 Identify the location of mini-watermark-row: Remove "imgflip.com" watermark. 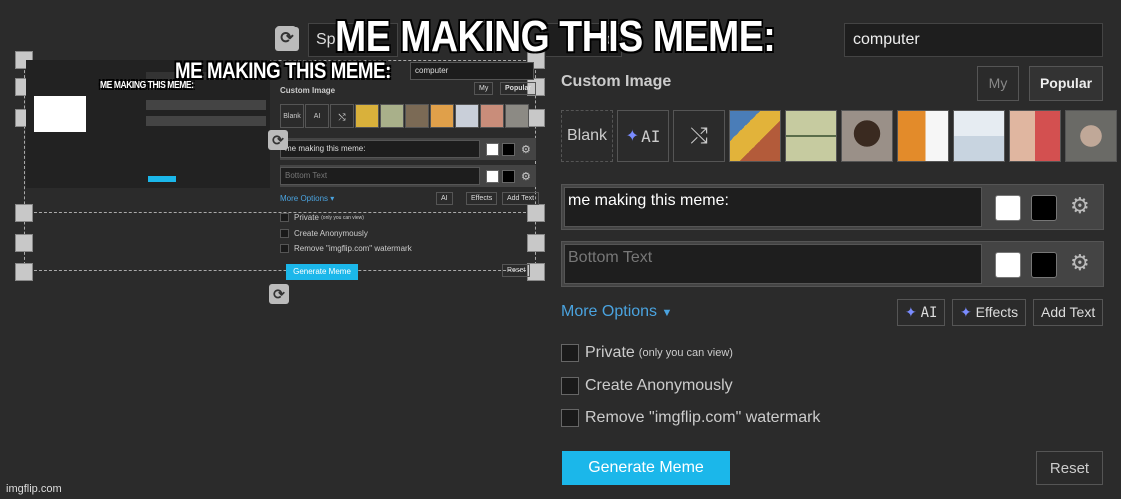
(346, 248).